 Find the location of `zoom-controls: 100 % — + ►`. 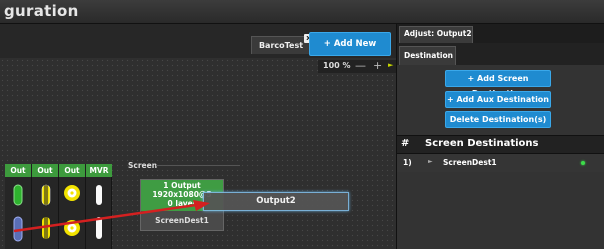

zoom-controls: 100 % — + ► is located at coordinates (357, 66).